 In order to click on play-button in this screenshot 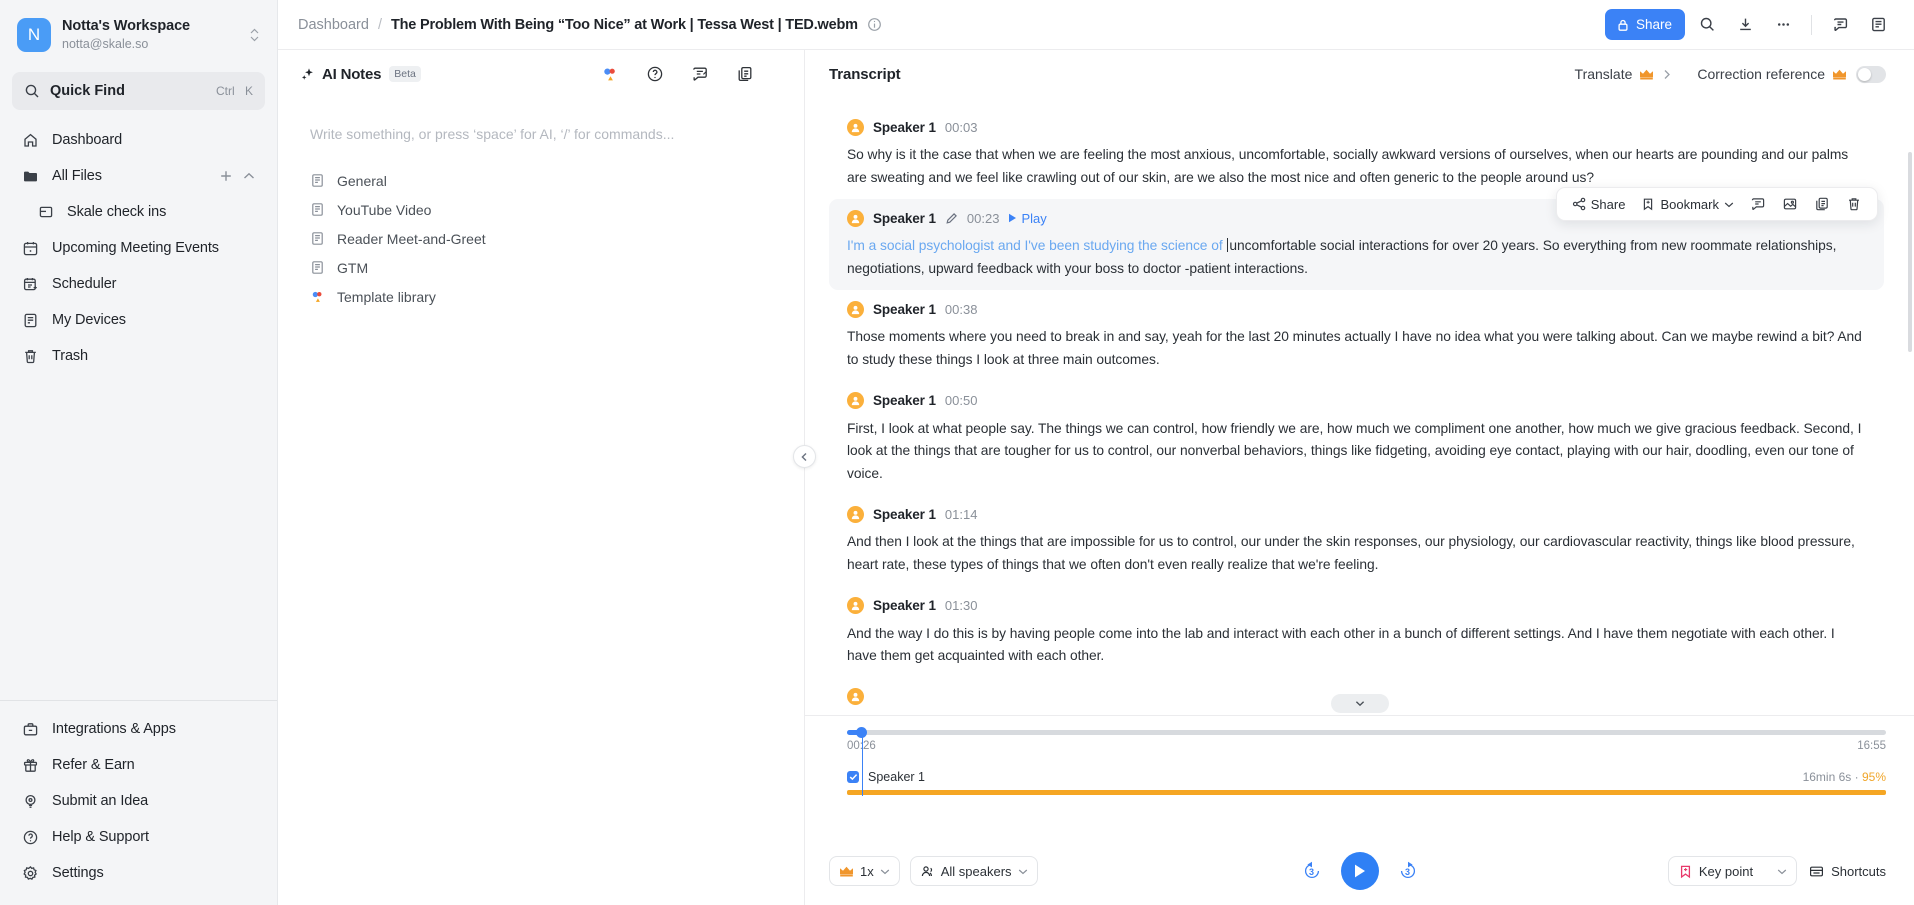, I will do `click(1359, 871)`.